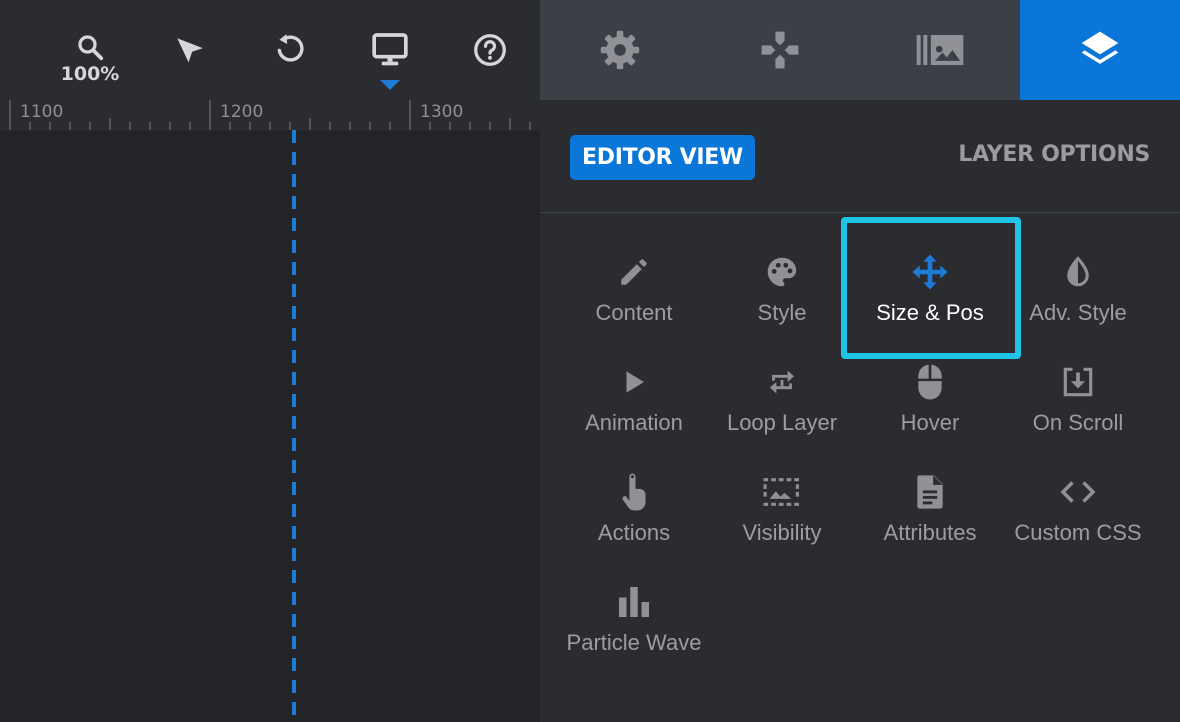  I want to click on loop-icon, so click(782, 382).